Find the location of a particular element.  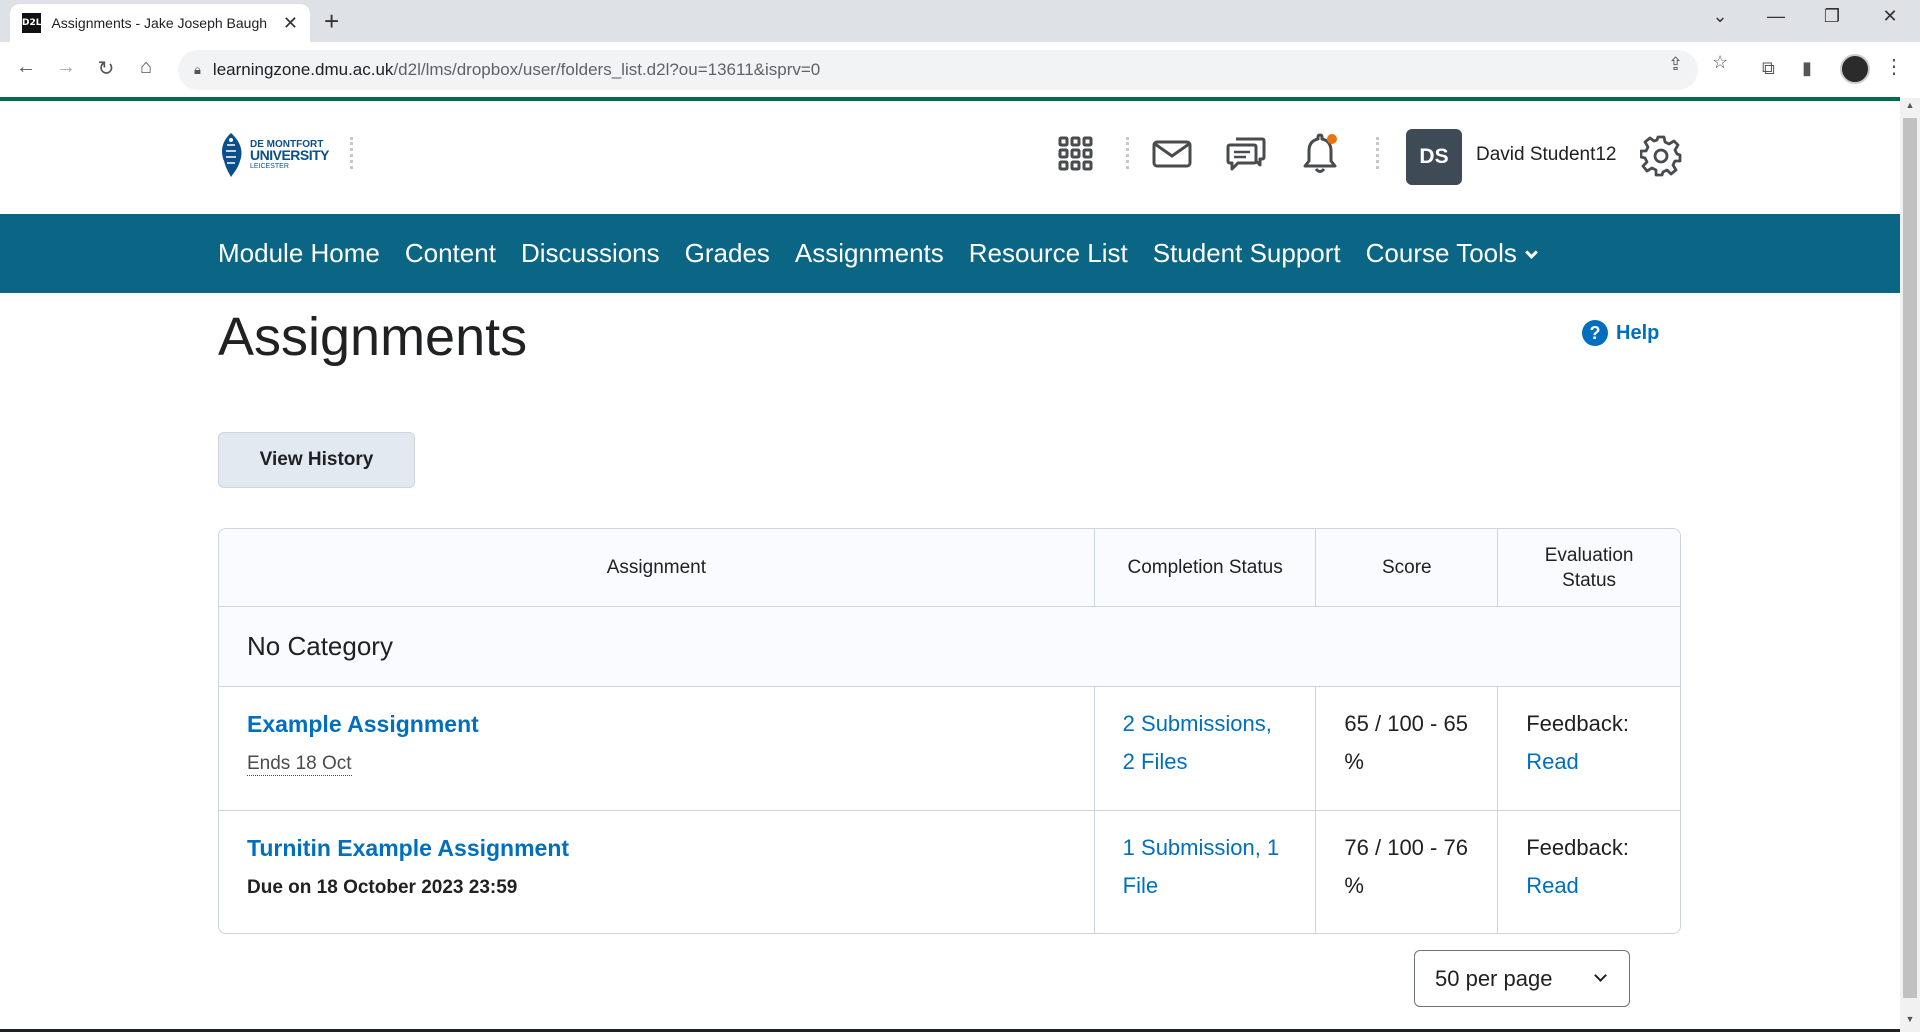

per-page-select: 50 per page is located at coordinates (1522, 978).